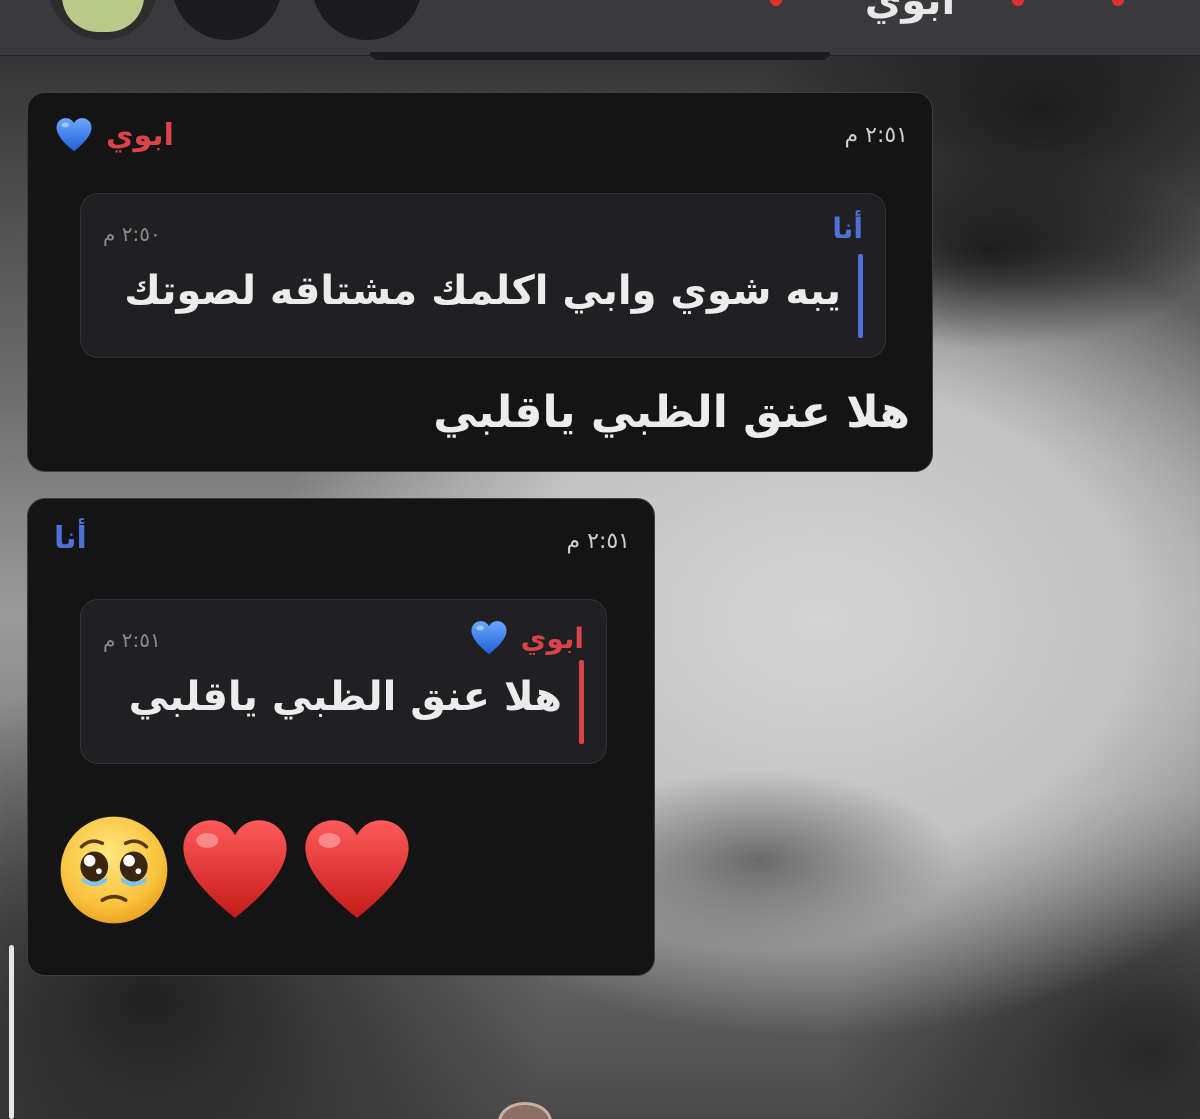 This screenshot has height=1119, width=1200. Describe the element at coordinates (103, 20) in the screenshot. I see `contact-avatar` at that location.